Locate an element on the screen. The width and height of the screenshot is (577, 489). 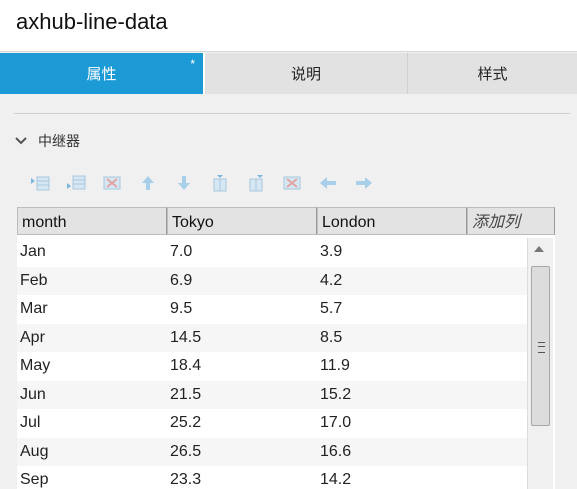
cell-tokyo: 18.4 is located at coordinates (242, 366).